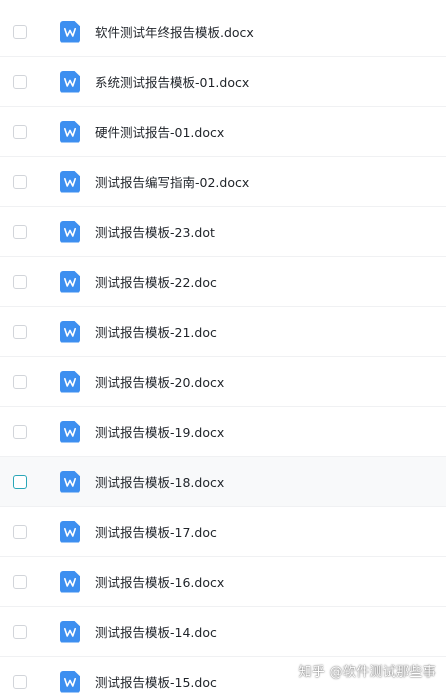 The width and height of the screenshot is (446, 694). I want to click on file-name: 测试报告模板-21.doc, so click(156, 331).